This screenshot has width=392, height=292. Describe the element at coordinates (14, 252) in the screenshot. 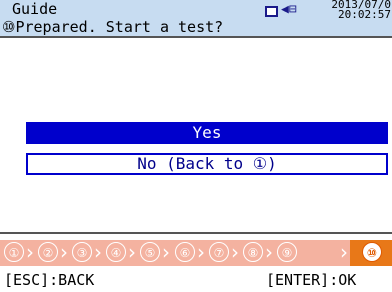

I see `step-1: ①` at that location.